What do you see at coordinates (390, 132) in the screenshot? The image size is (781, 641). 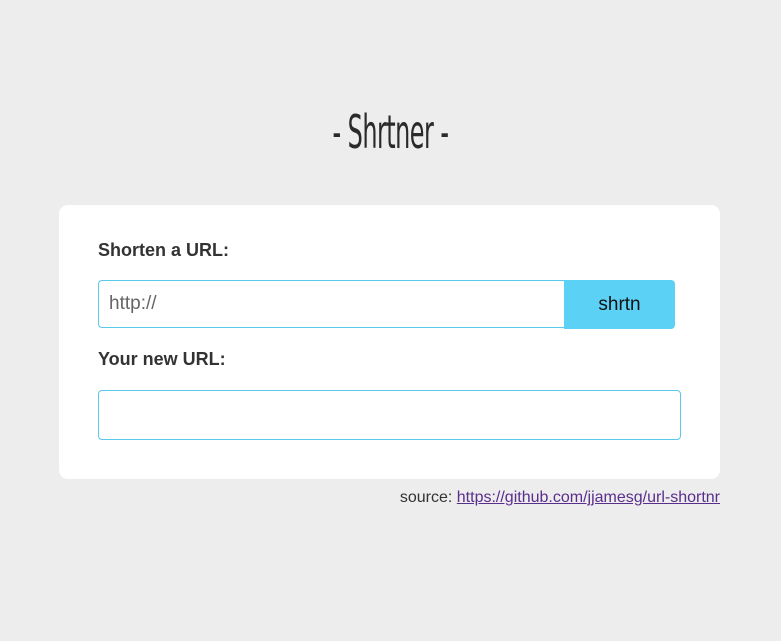 I see `page-title: - Shrtner -` at bounding box center [390, 132].